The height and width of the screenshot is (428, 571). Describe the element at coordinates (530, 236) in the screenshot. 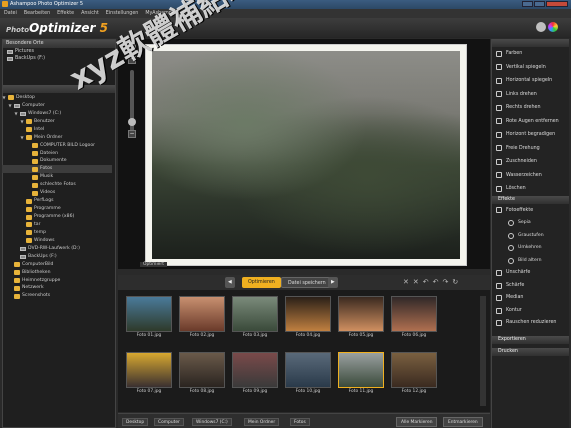

I see `effect-item: Graustufen` at that location.